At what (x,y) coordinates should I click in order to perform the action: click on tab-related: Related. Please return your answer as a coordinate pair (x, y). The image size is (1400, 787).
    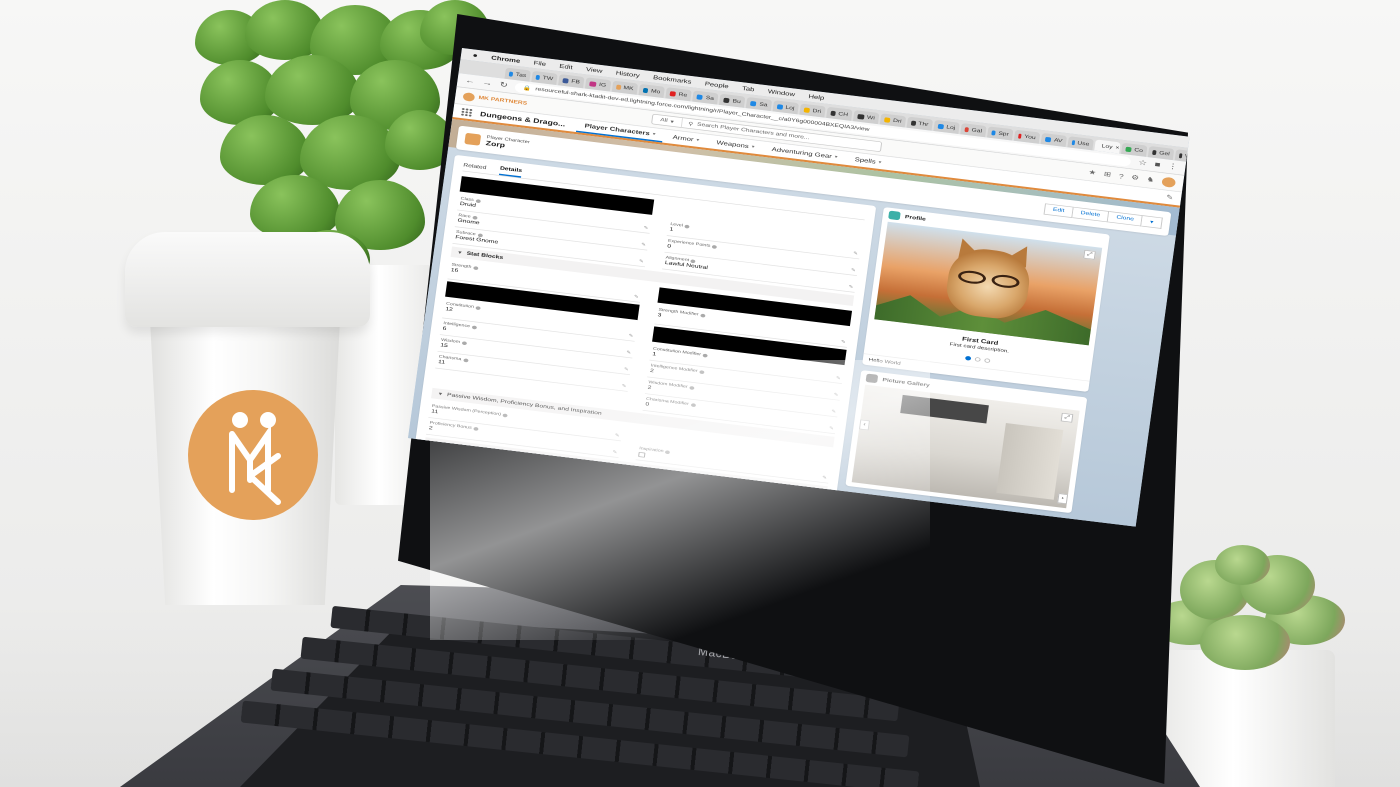
    Looking at the image, I should click on (475, 168).